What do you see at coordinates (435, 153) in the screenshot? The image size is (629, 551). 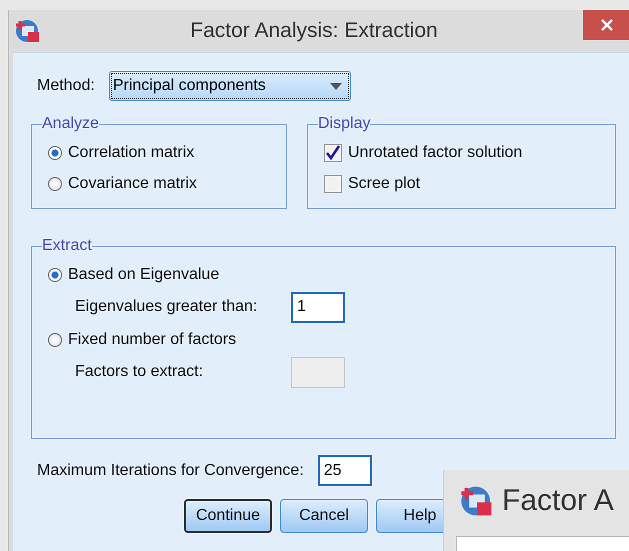 I see `option-label: Unrotated factor solution` at bounding box center [435, 153].